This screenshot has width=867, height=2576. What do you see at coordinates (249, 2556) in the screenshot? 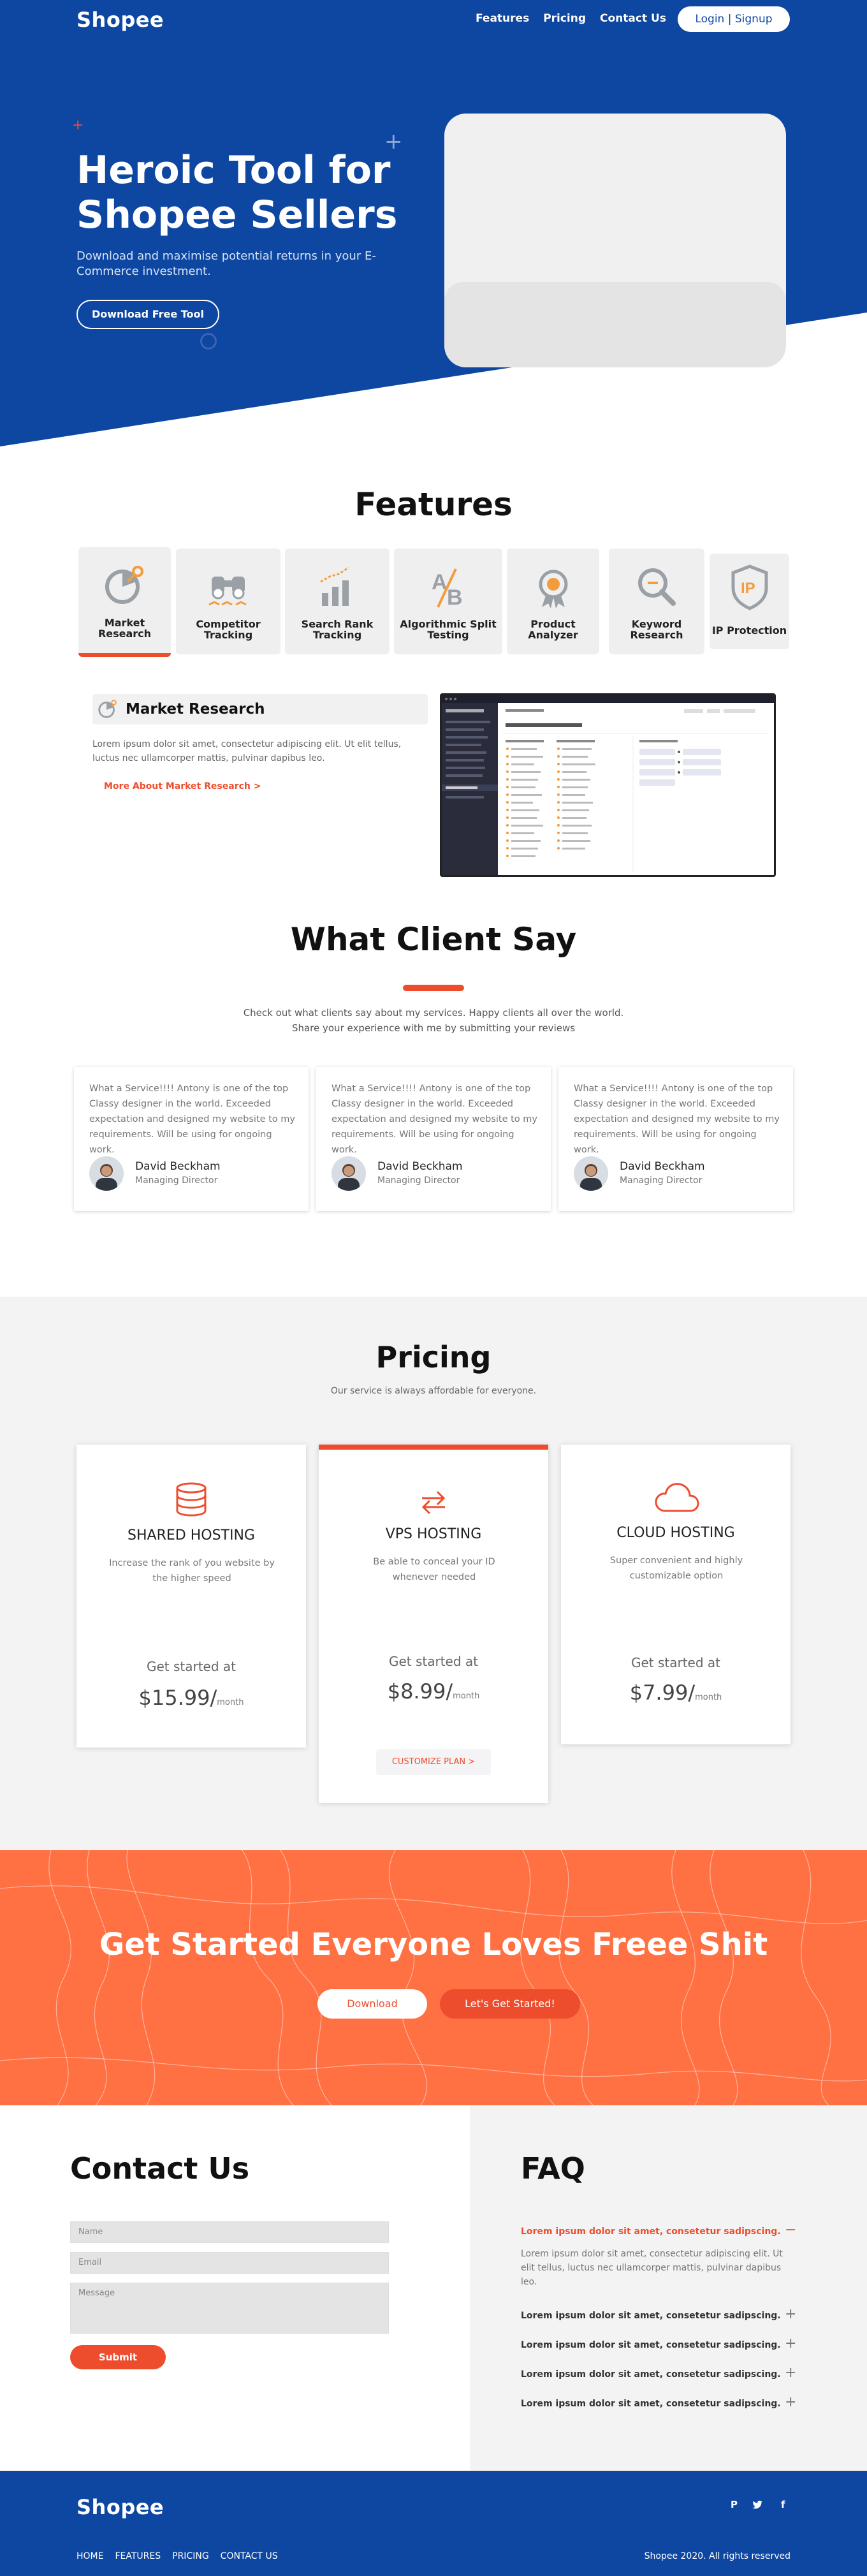
I see `footer-link-contact: CONTACT US` at bounding box center [249, 2556].